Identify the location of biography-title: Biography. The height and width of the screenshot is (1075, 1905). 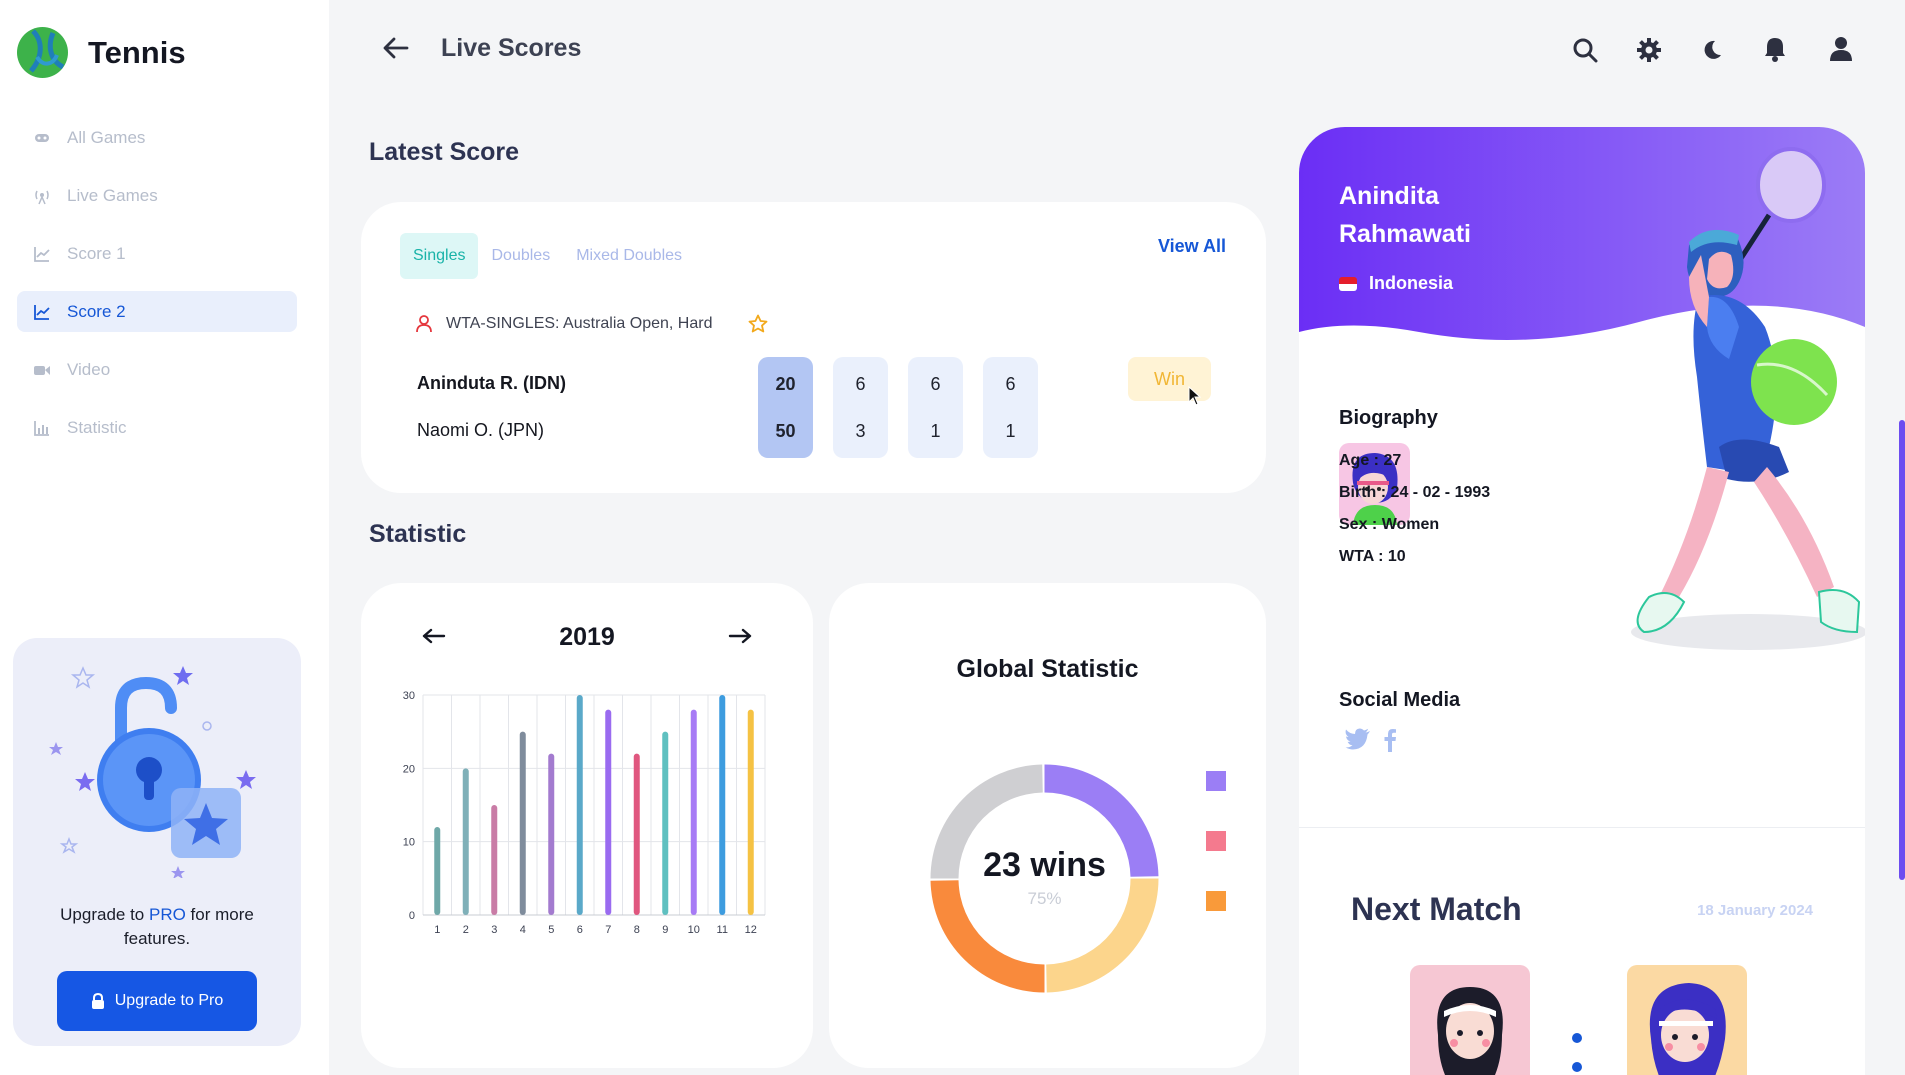
(1388, 418).